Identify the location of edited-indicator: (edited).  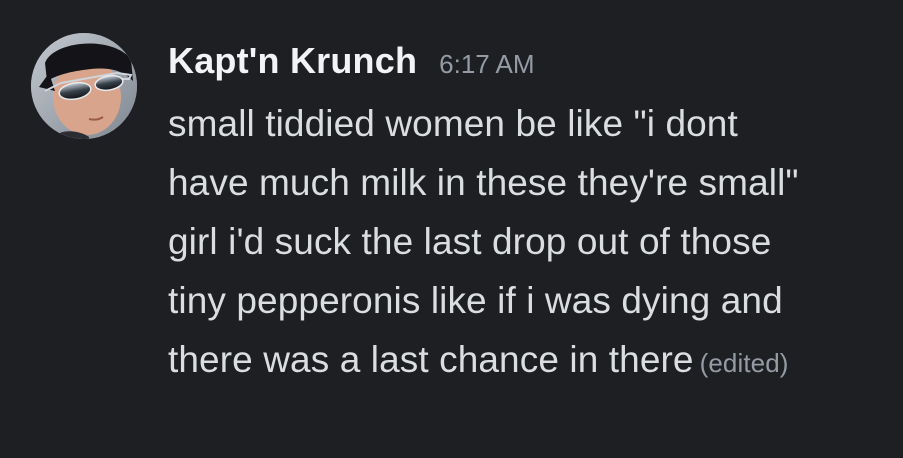
(744, 363).